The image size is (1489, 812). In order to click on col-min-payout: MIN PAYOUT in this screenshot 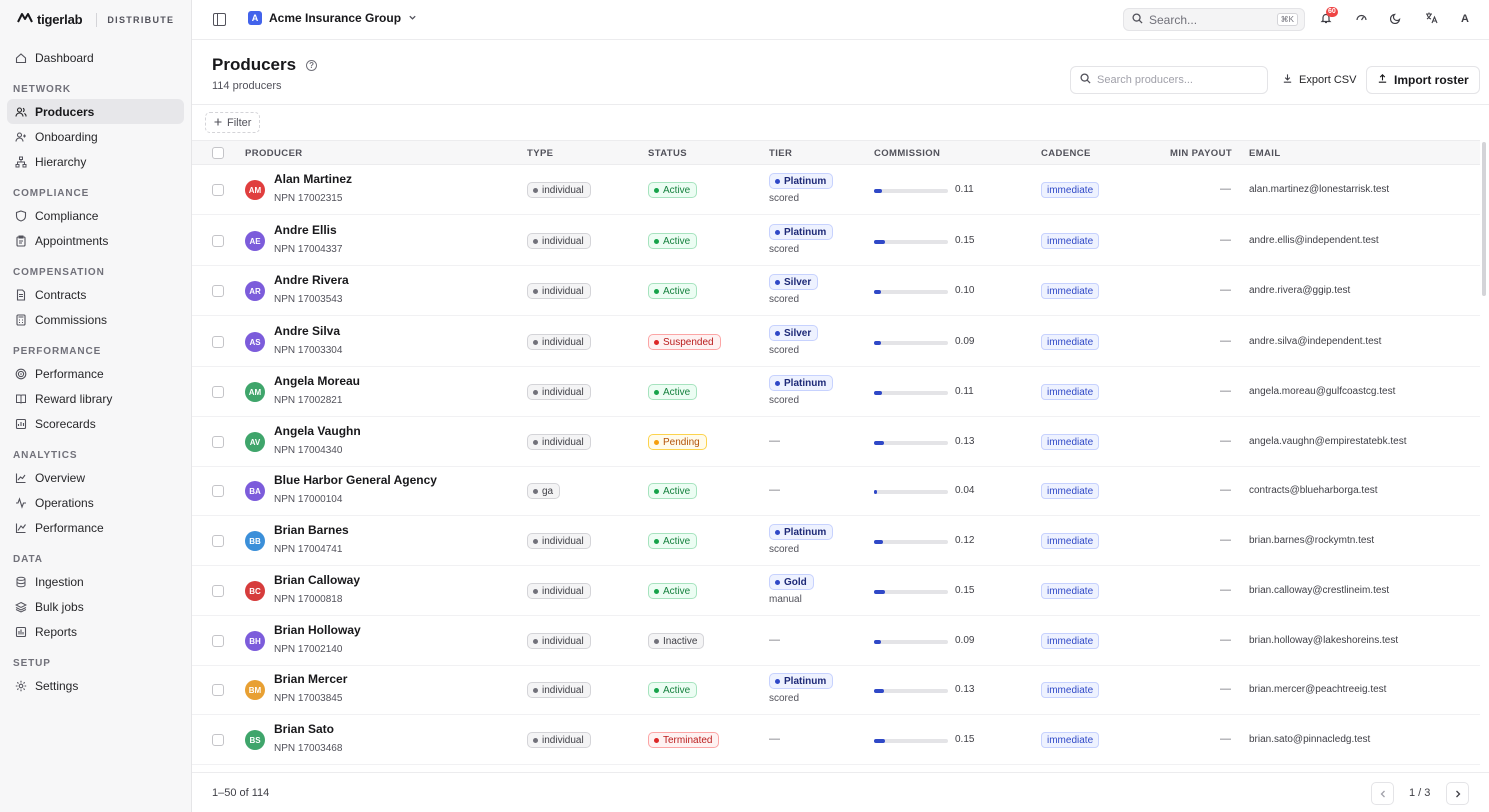, I will do `click(1201, 153)`.